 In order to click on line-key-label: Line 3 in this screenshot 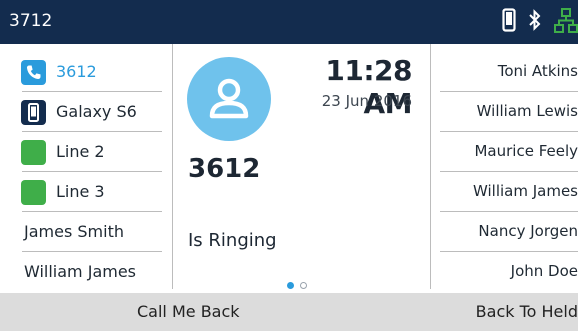, I will do `click(80, 191)`.